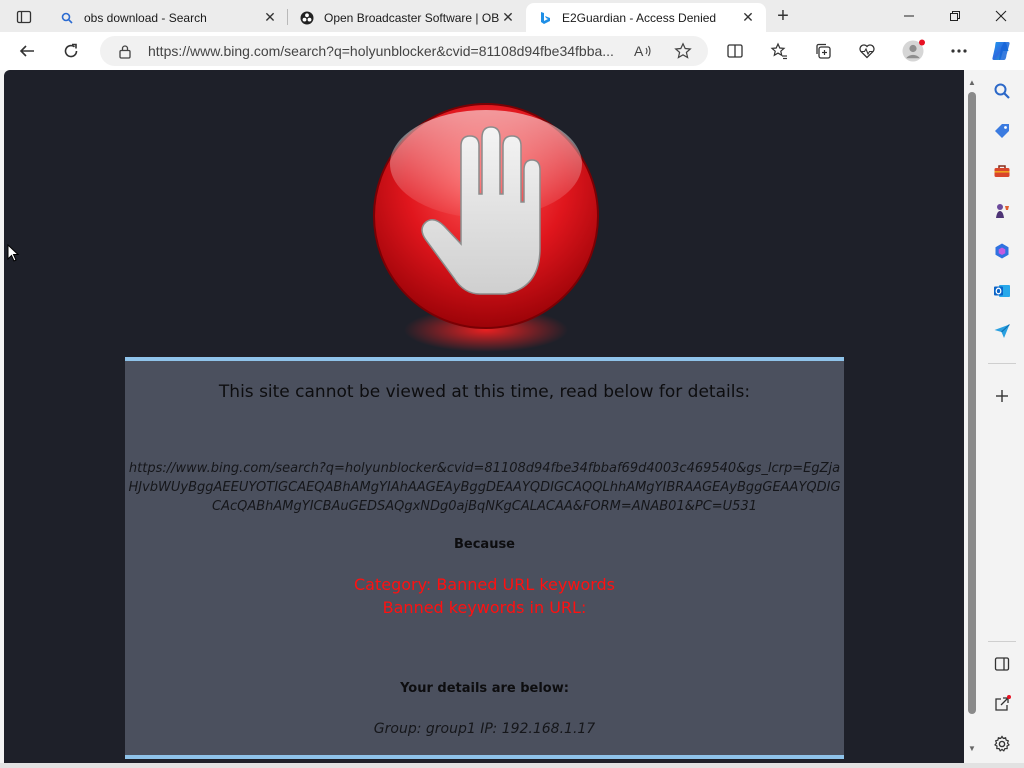 The width and height of the screenshot is (1024, 768). What do you see at coordinates (1002, 419) in the screenshot?
I see `edge-sidebar` at bounding box center [1002, 419].